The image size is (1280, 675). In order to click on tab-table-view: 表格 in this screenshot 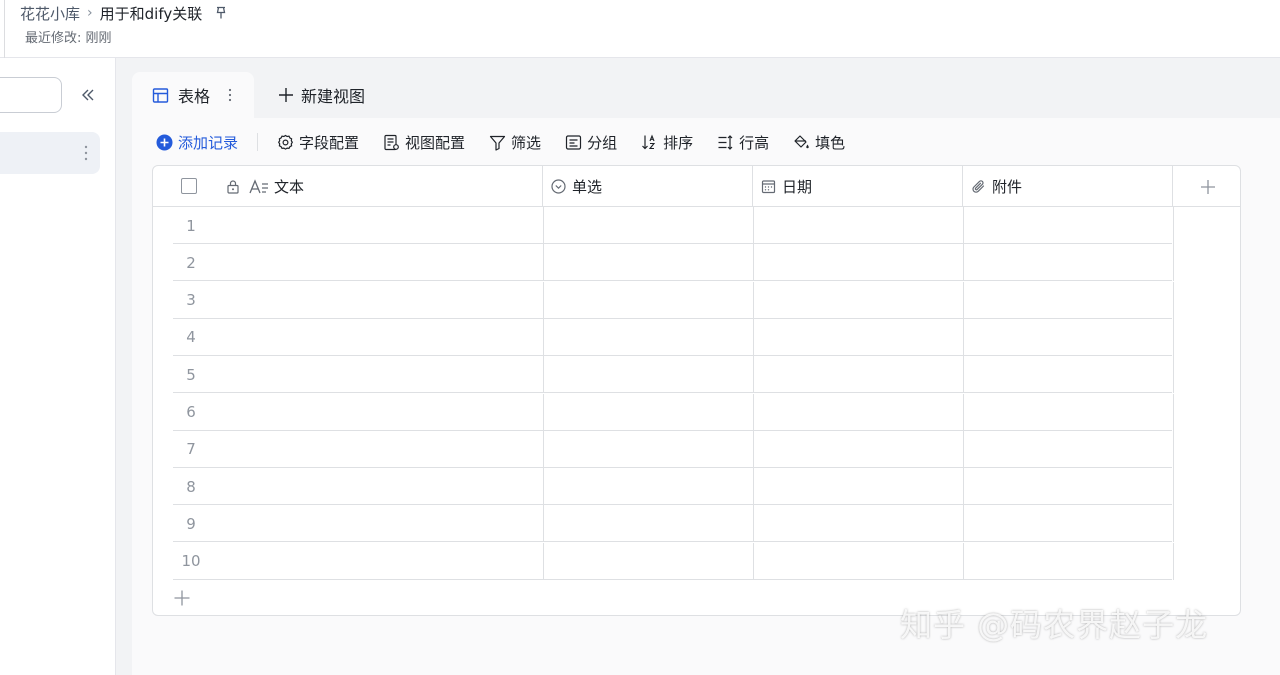, I will do `click(193, 95)`.